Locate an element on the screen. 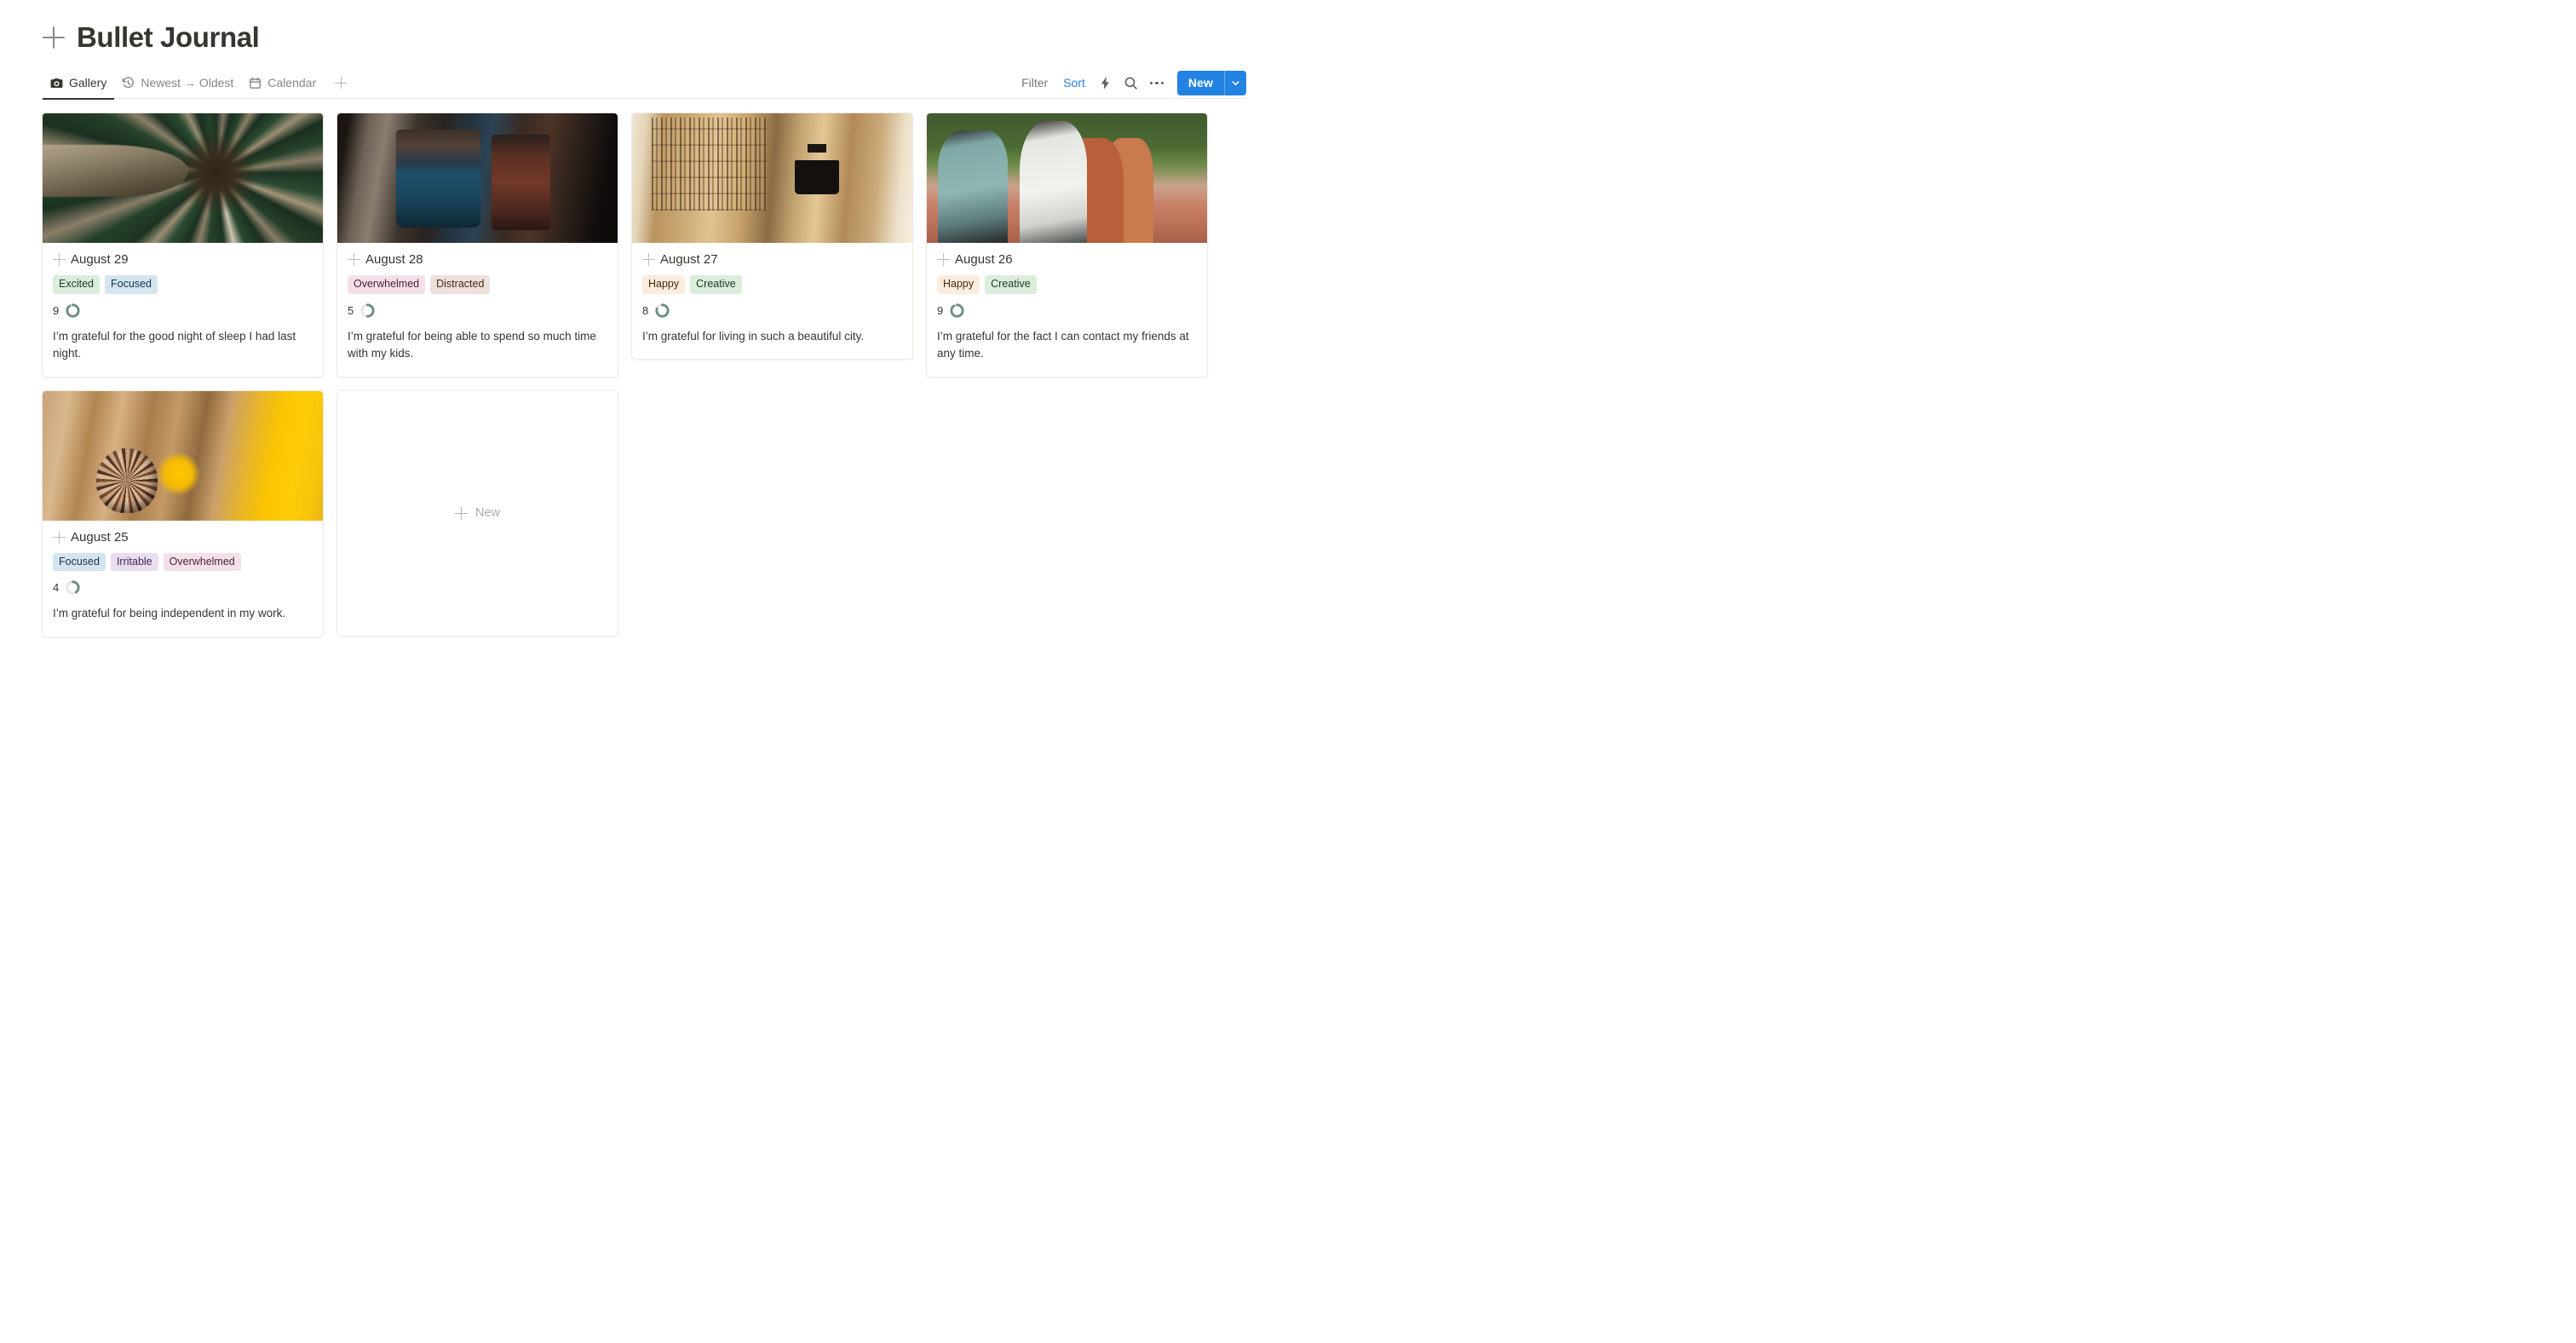 This screenshot has width=2576, height=1343. card-rating: 8 is located at coordinates (772, 311).